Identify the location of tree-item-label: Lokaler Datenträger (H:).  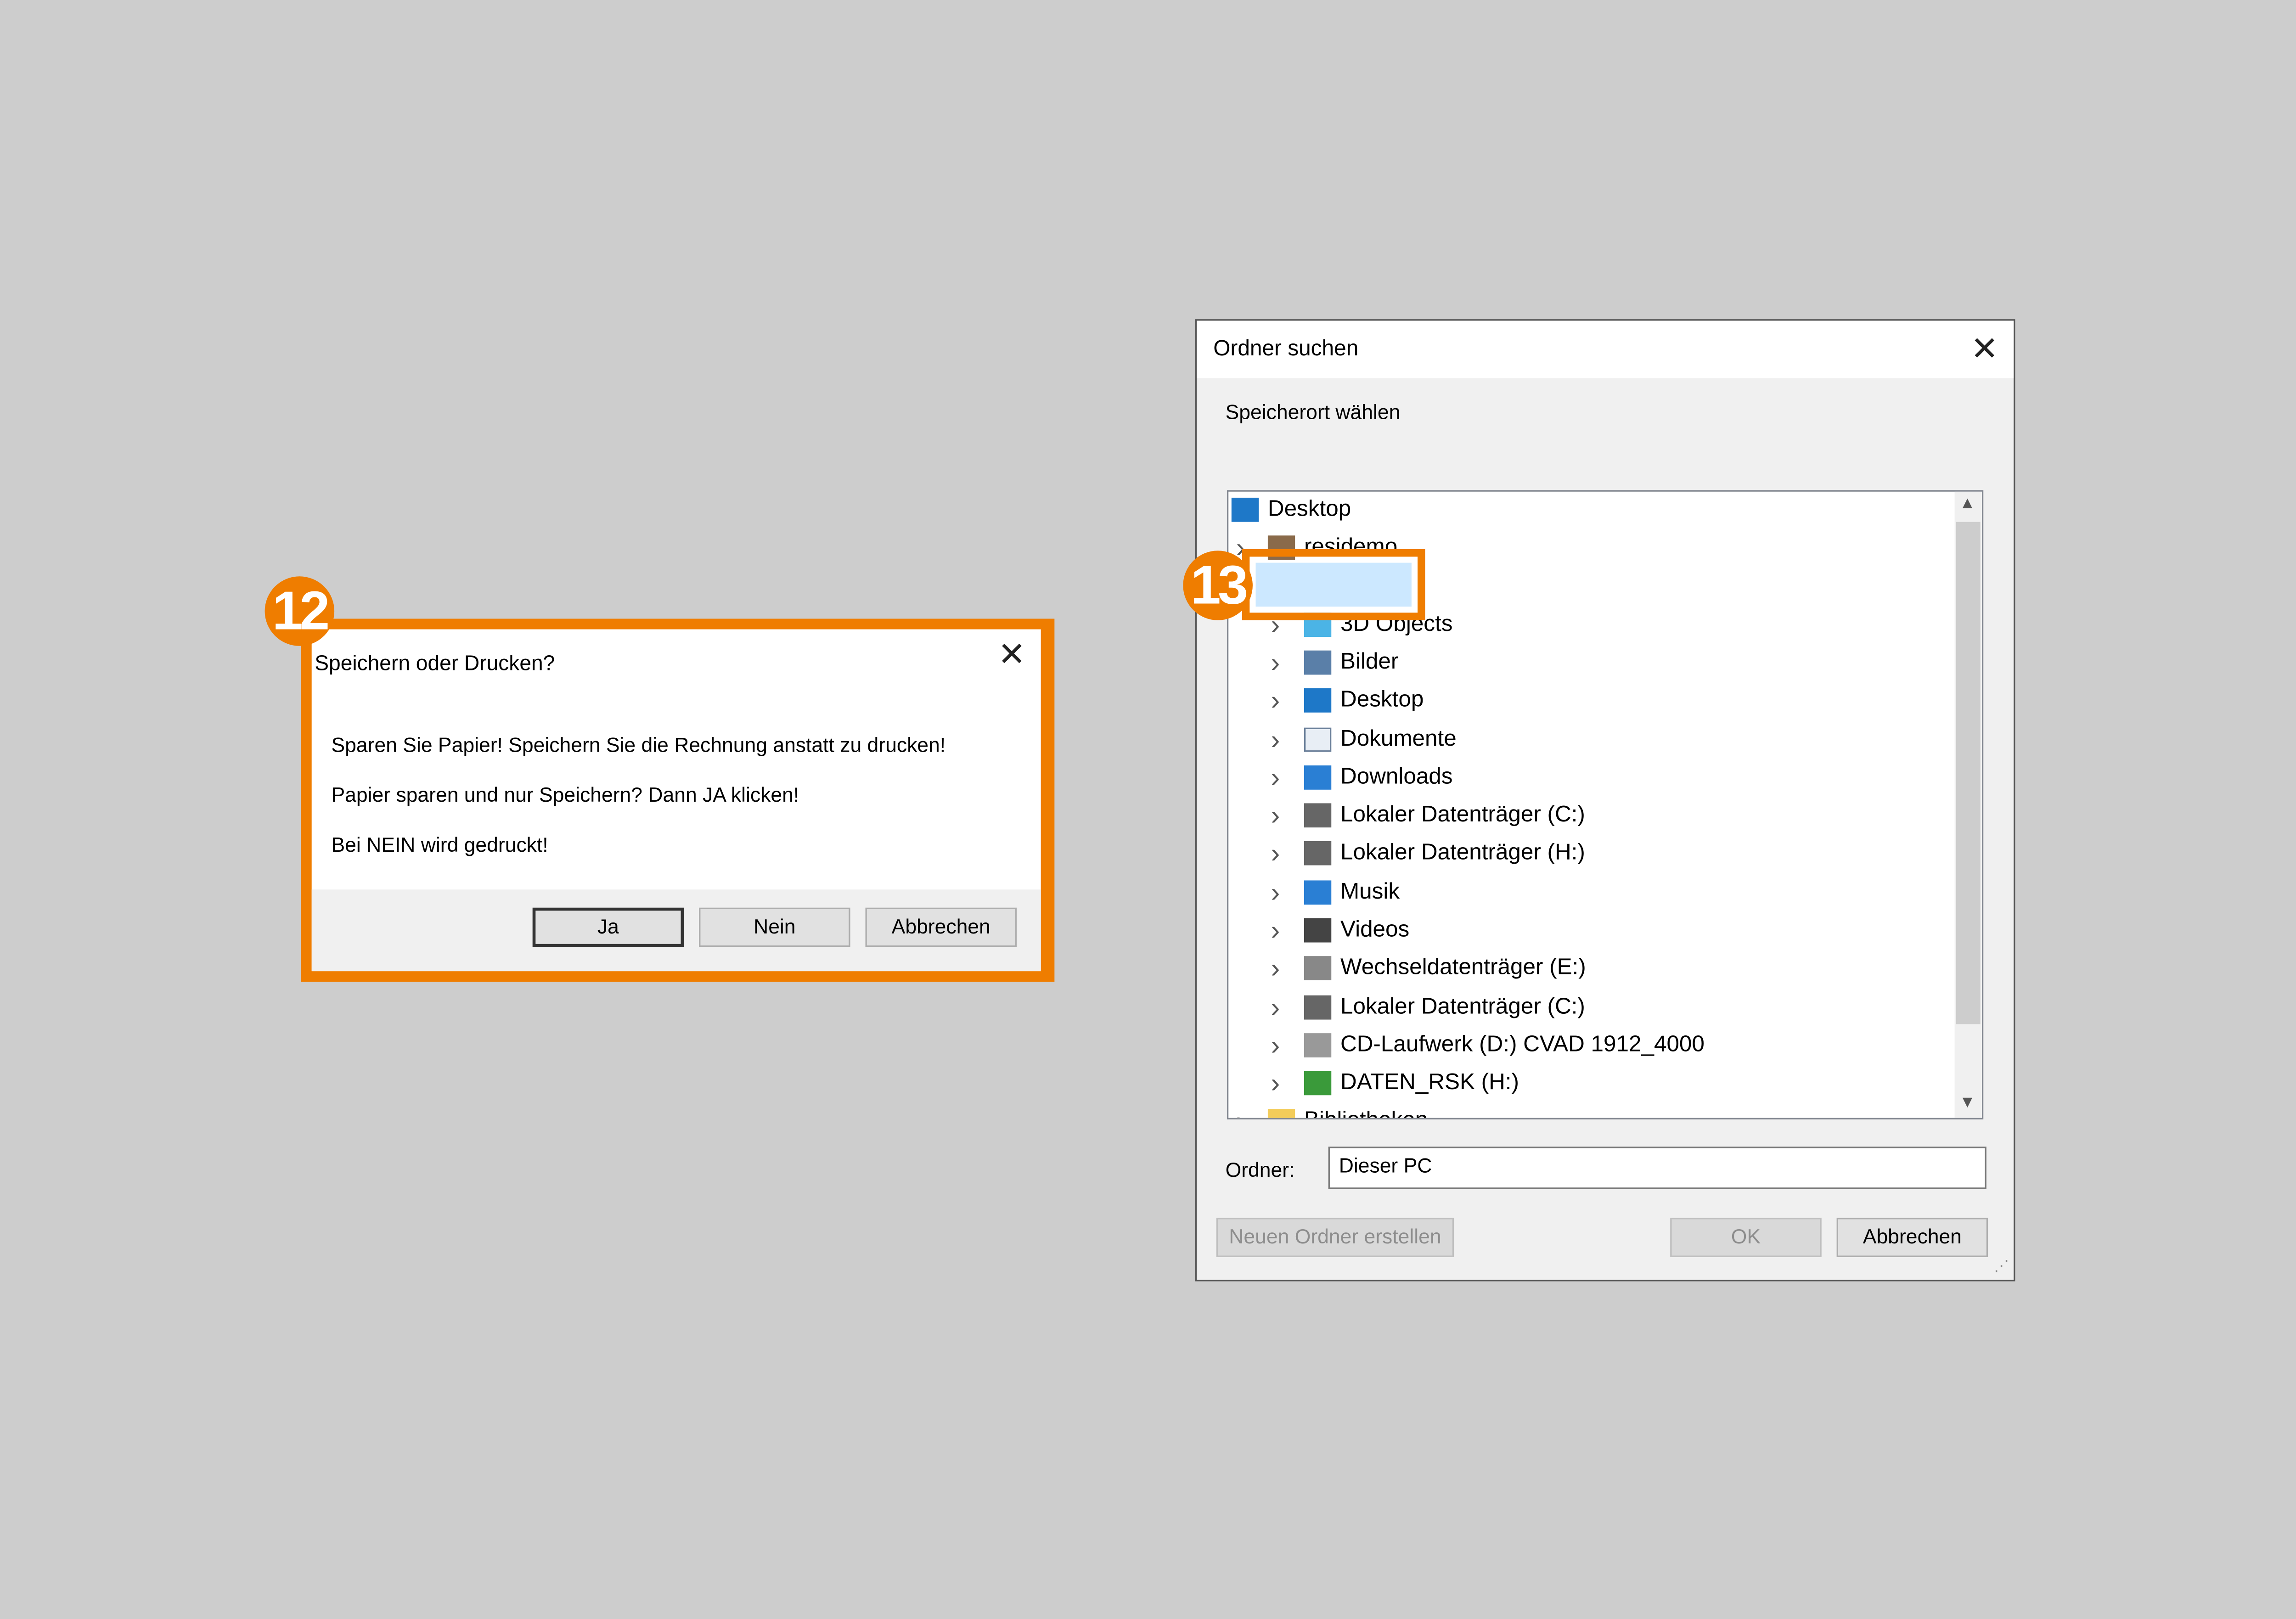
(1462, 852).